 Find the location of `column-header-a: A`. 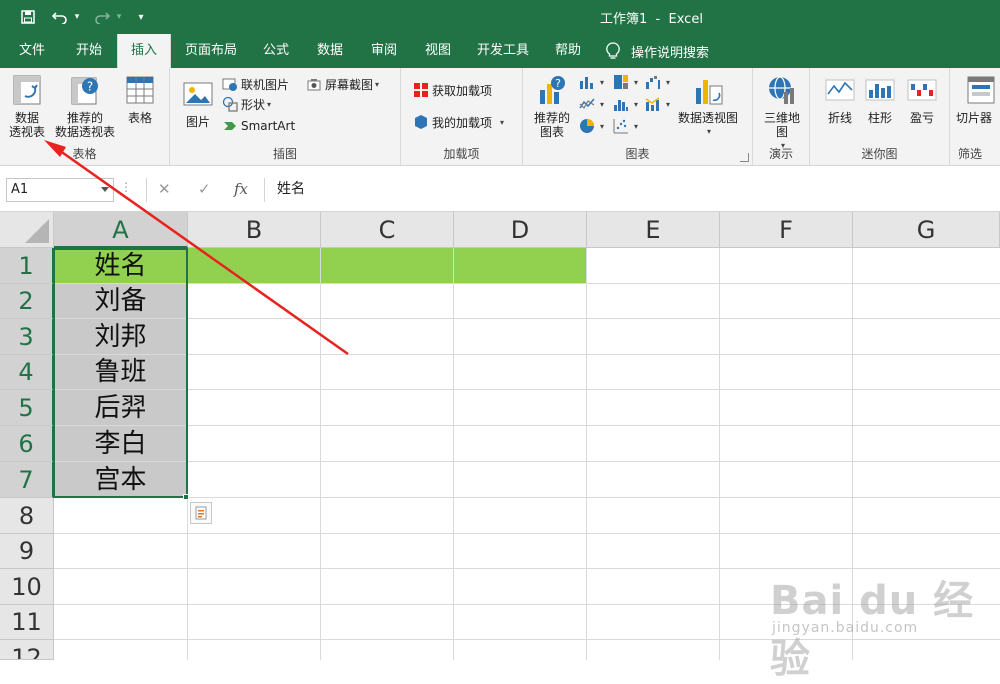

column-header-a: A is located at coordinates (121, 230).